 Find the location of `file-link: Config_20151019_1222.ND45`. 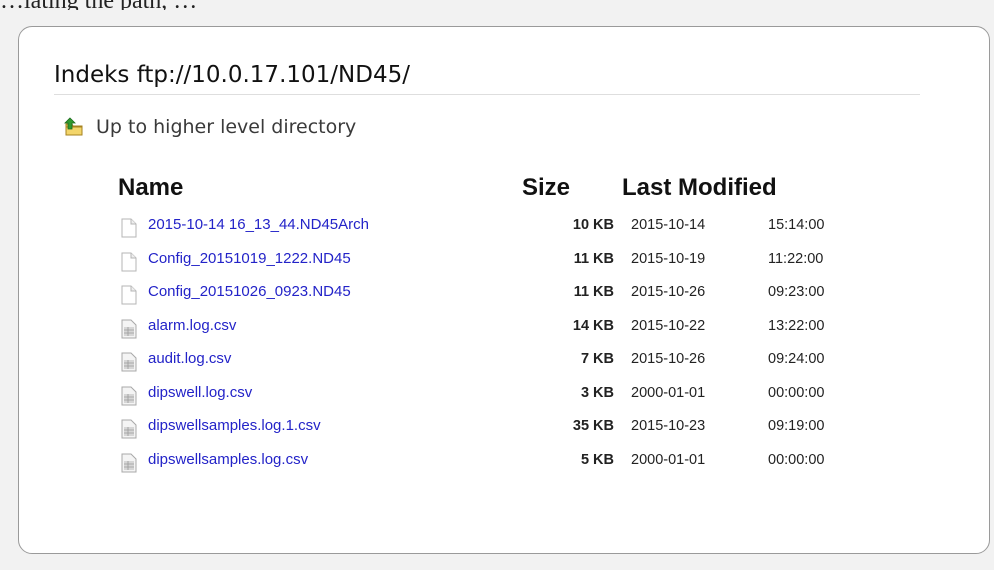

file-link: Config_20151019_1222.ND45 is located at coordinates (249, 258).